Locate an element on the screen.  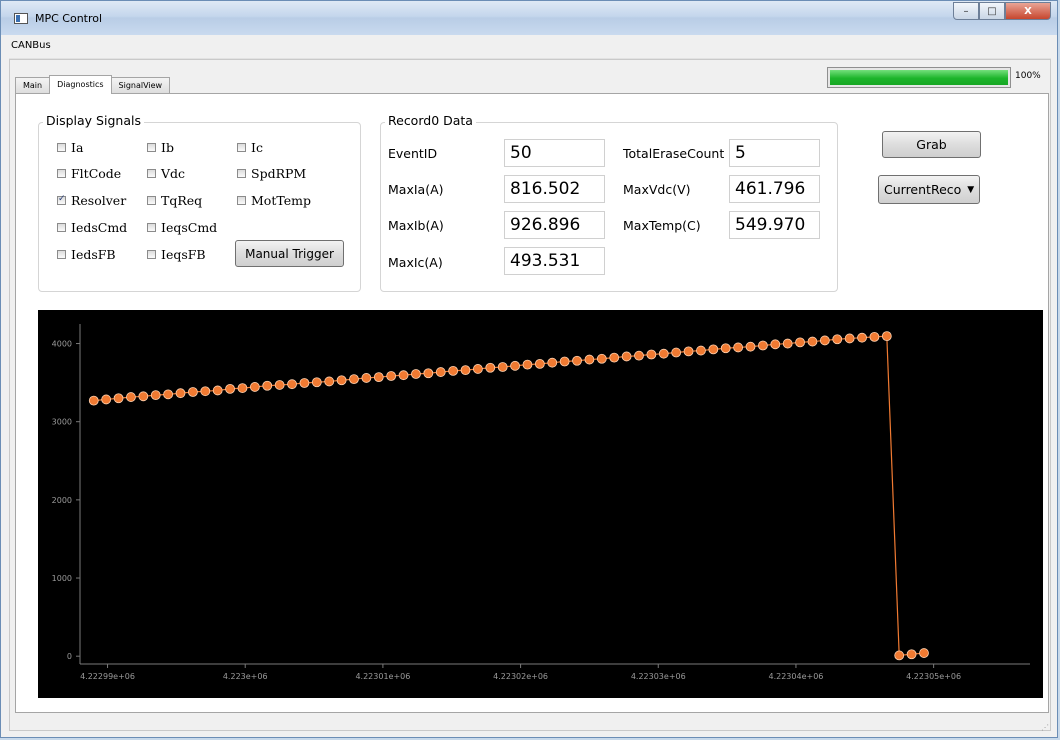
checkbox-ia: Ia is located at coordinates (70, 147).